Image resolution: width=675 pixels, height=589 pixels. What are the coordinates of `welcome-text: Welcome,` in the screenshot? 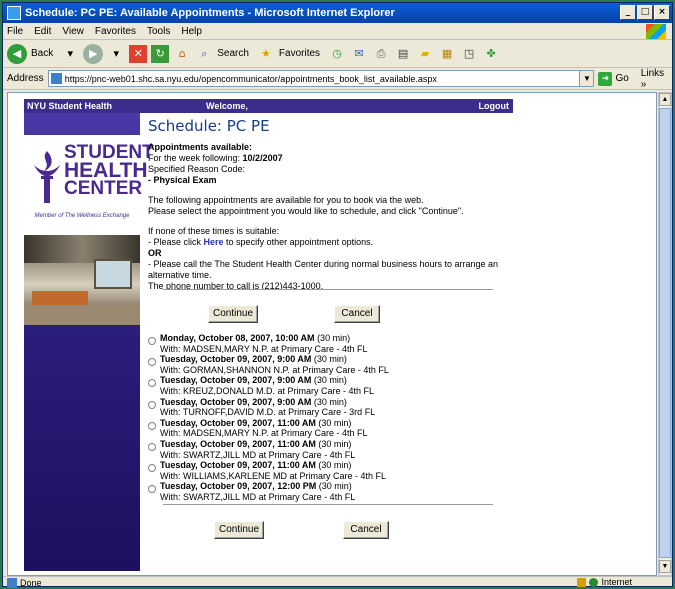 It's located at (227, 106).